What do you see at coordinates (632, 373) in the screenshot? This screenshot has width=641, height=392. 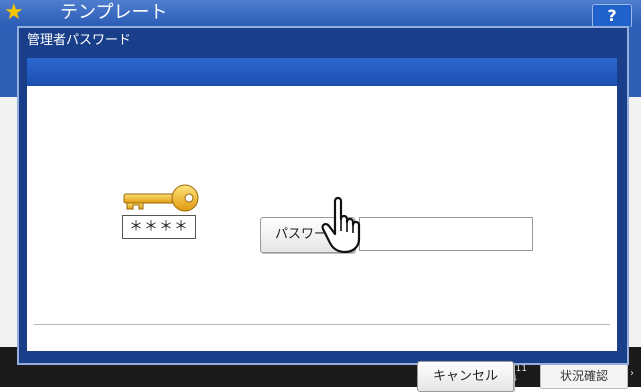 I see `chevron-right-icon: ›` at bounding box center [632, 373].